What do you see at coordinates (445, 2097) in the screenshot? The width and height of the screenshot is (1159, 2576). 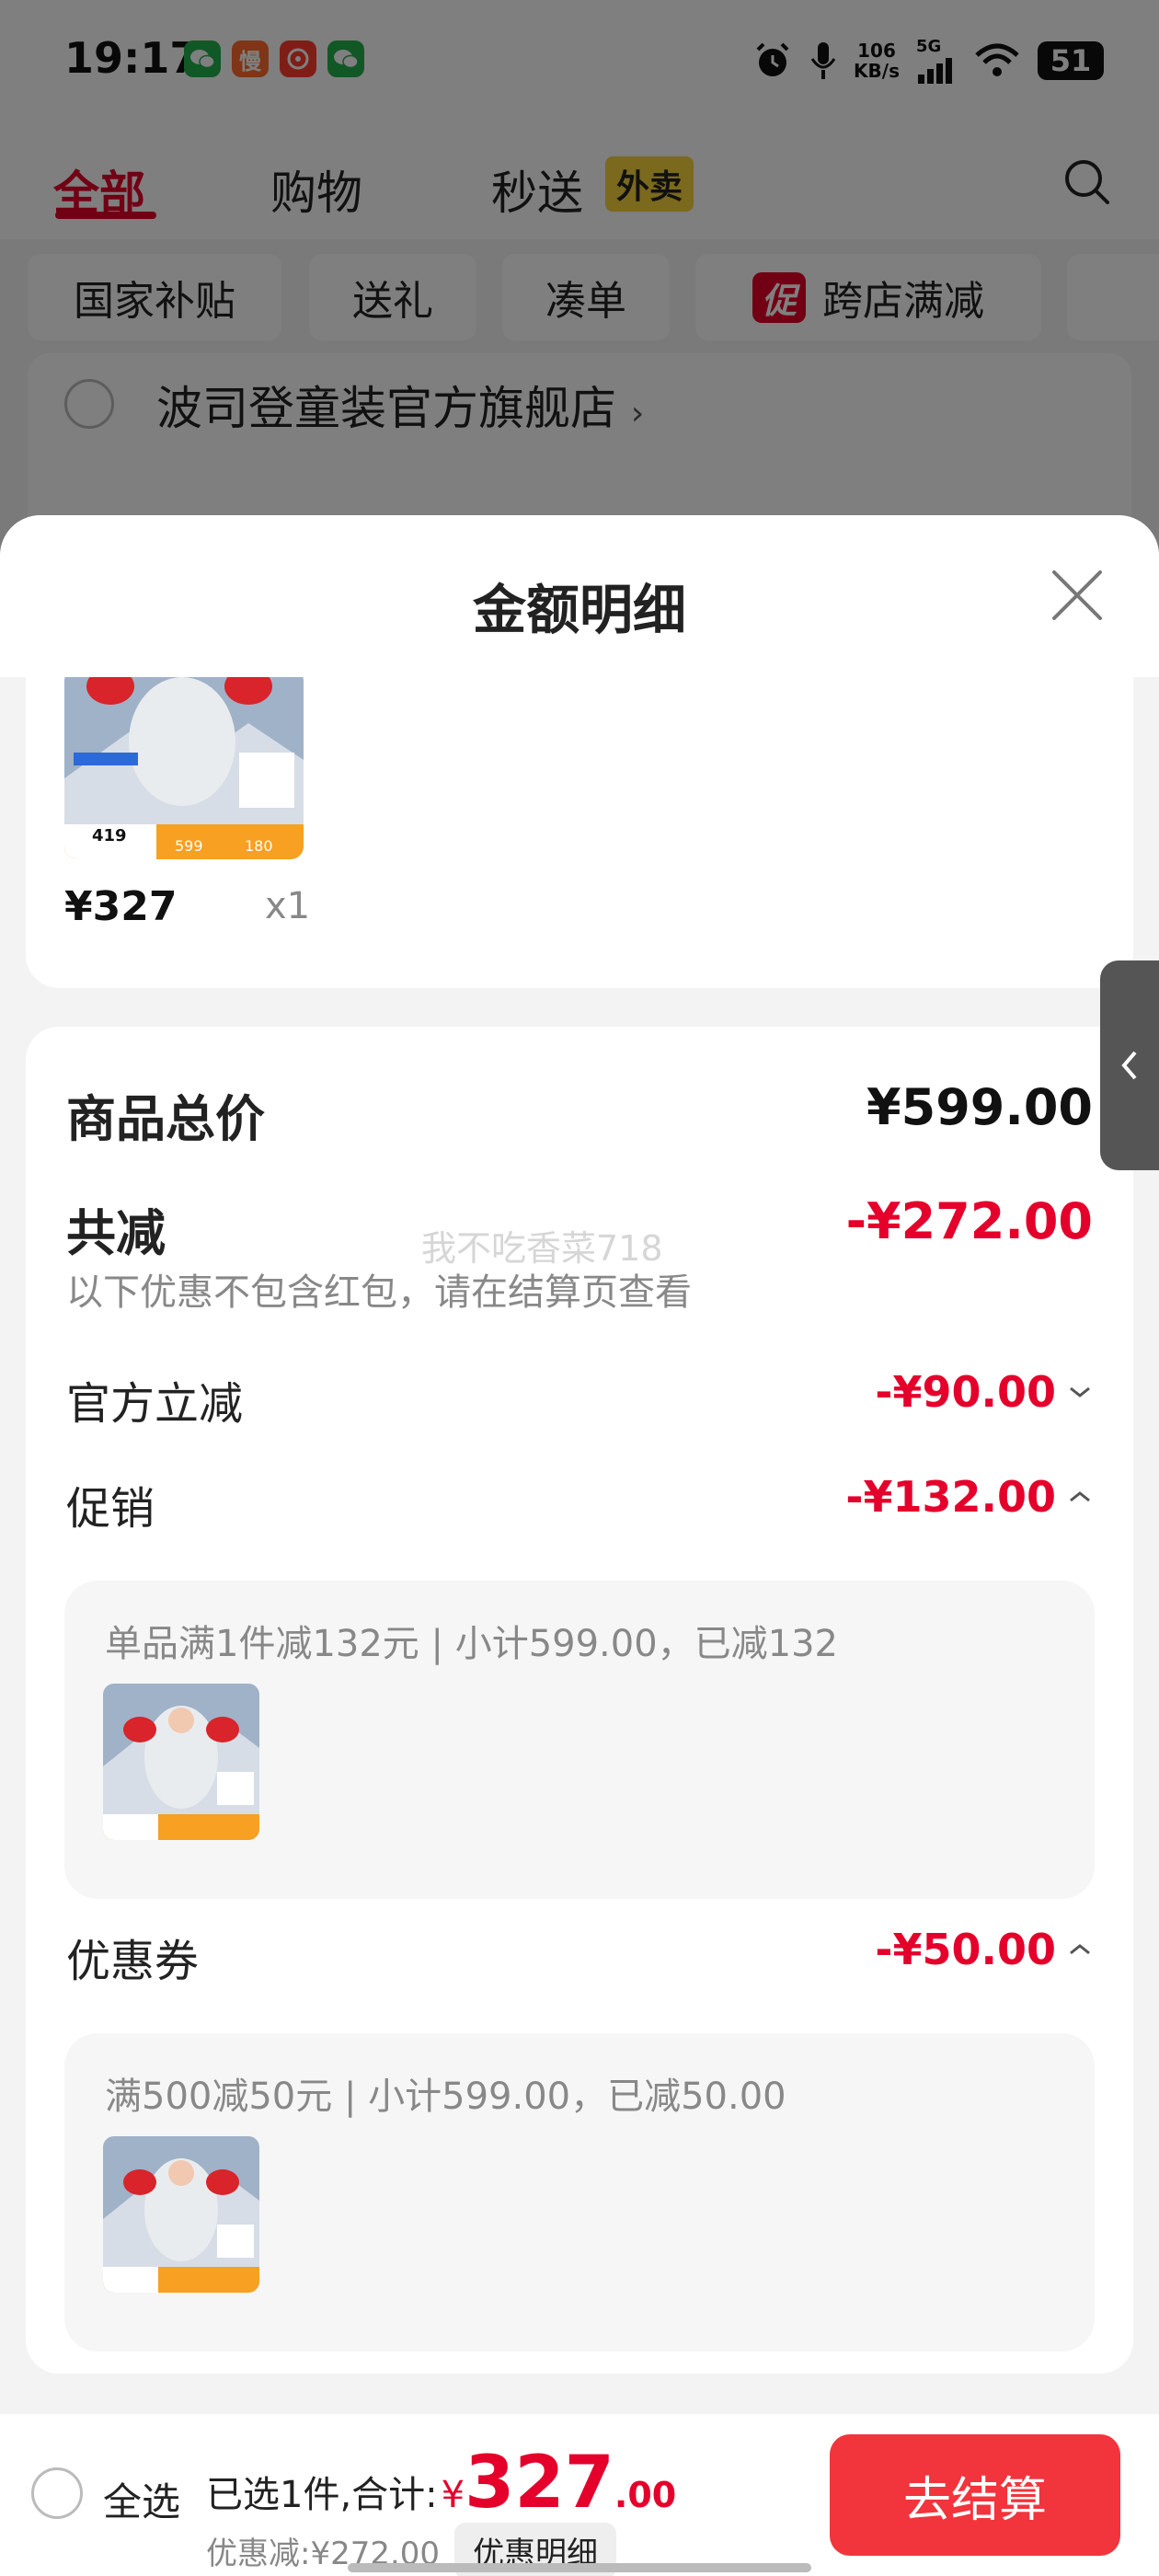 I see `coupon-detail-text: 满500减50元 | 小计599.00，已减50.00` at bounding box center [445, 2097].